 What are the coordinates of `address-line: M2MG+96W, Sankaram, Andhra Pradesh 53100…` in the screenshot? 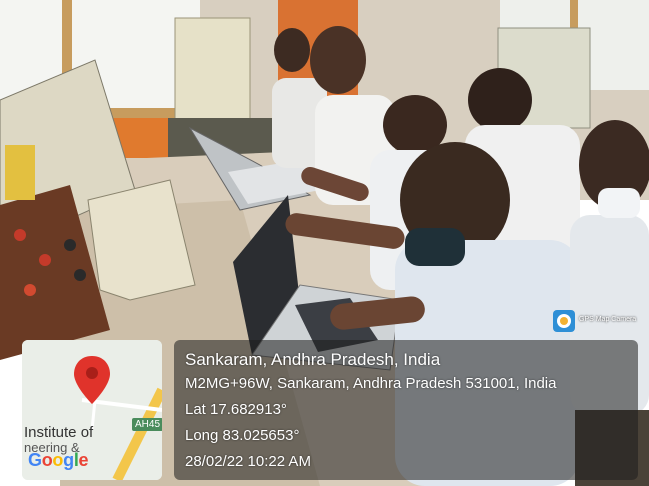 It's located at (371, 383).